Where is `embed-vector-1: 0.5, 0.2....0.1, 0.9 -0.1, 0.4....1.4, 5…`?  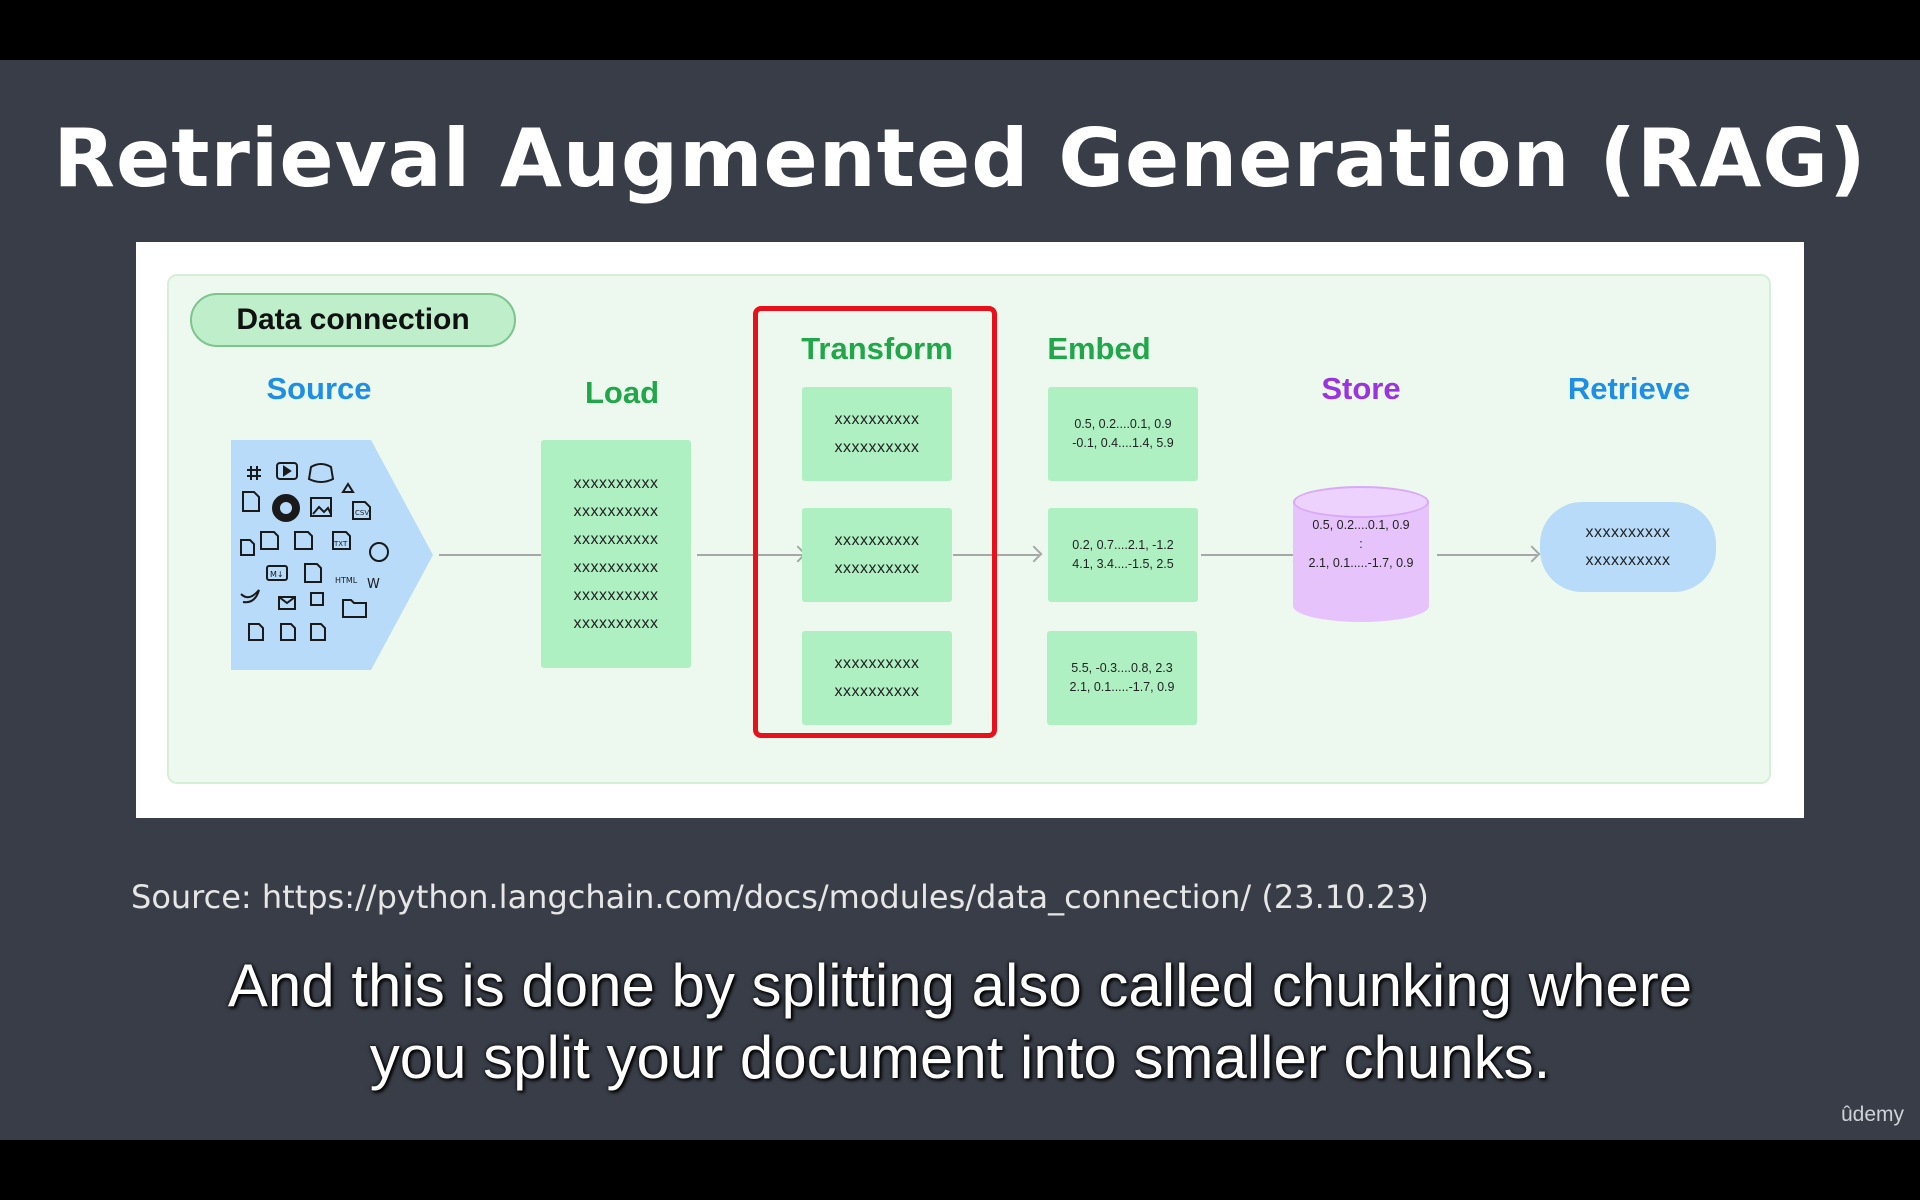 embed-vector-1: 0.5, 0.2....0.1, 0.9 -0.1, 0.4....1.4, 5… is located at coordinates (1123, 434).